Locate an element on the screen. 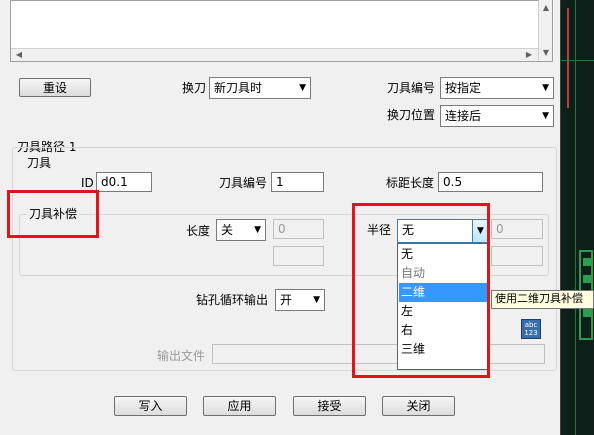  tool-number-label: 刀具编号 is located at coordinates (243, 183).